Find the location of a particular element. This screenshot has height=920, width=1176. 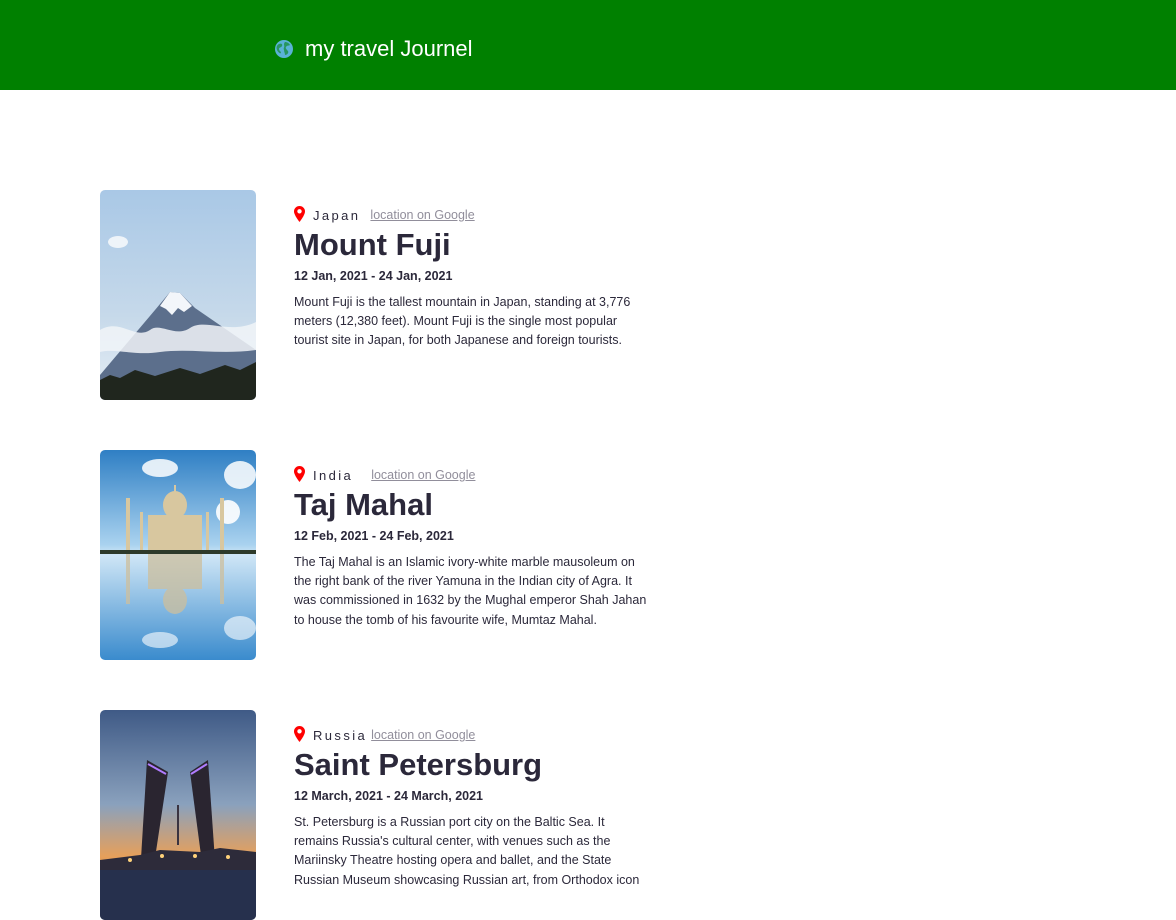

location-row: India location on Google is located at coordinates (474, 474).